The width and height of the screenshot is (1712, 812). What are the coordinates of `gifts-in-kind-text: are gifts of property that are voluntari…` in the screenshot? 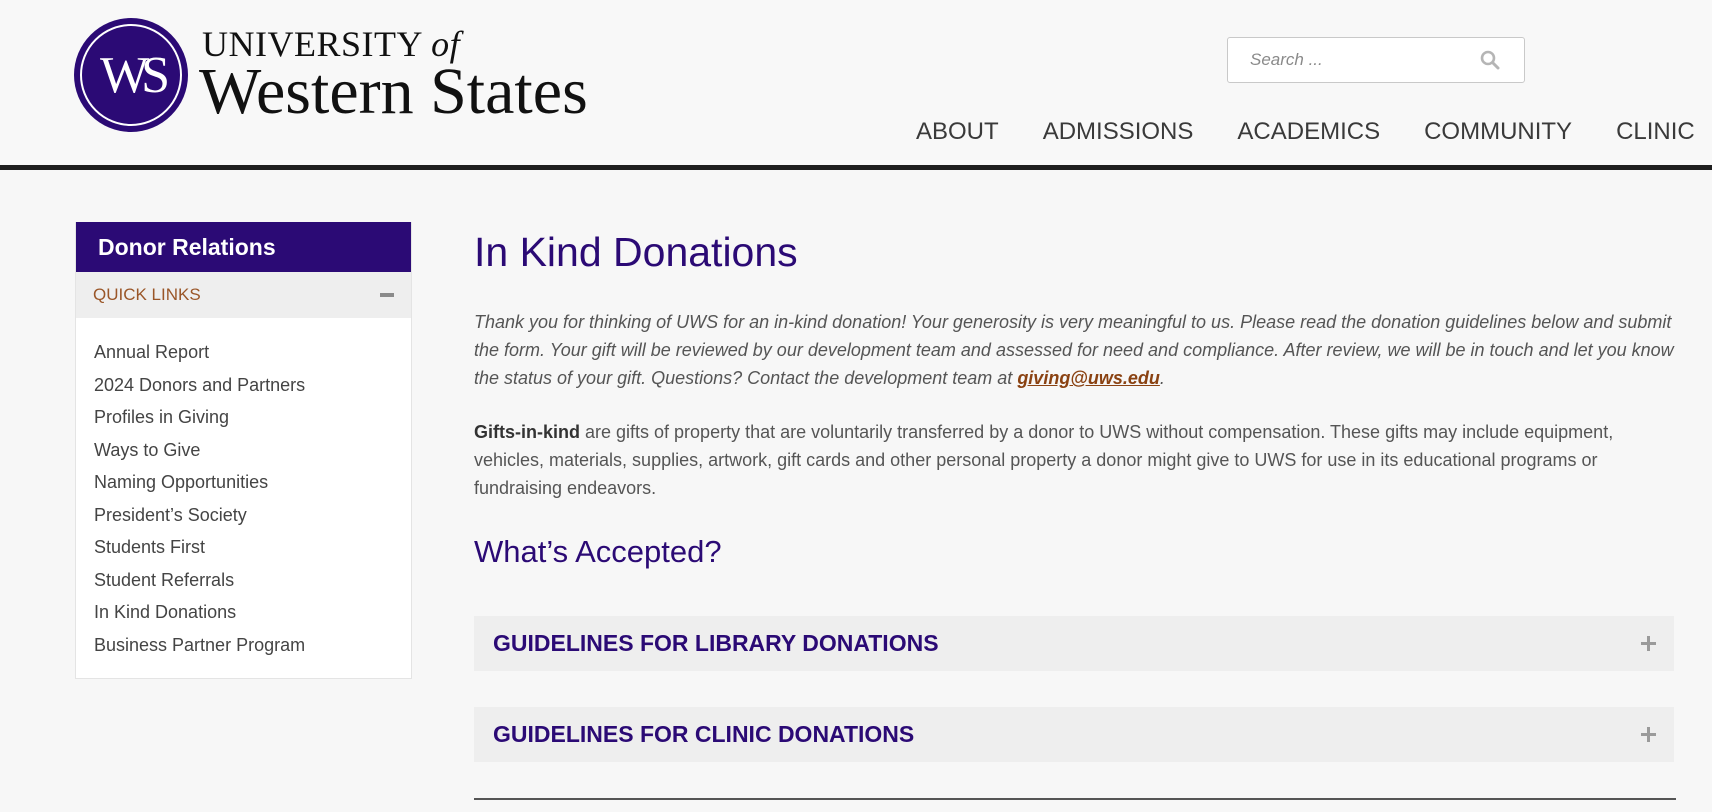 It's located at (1044, 460).